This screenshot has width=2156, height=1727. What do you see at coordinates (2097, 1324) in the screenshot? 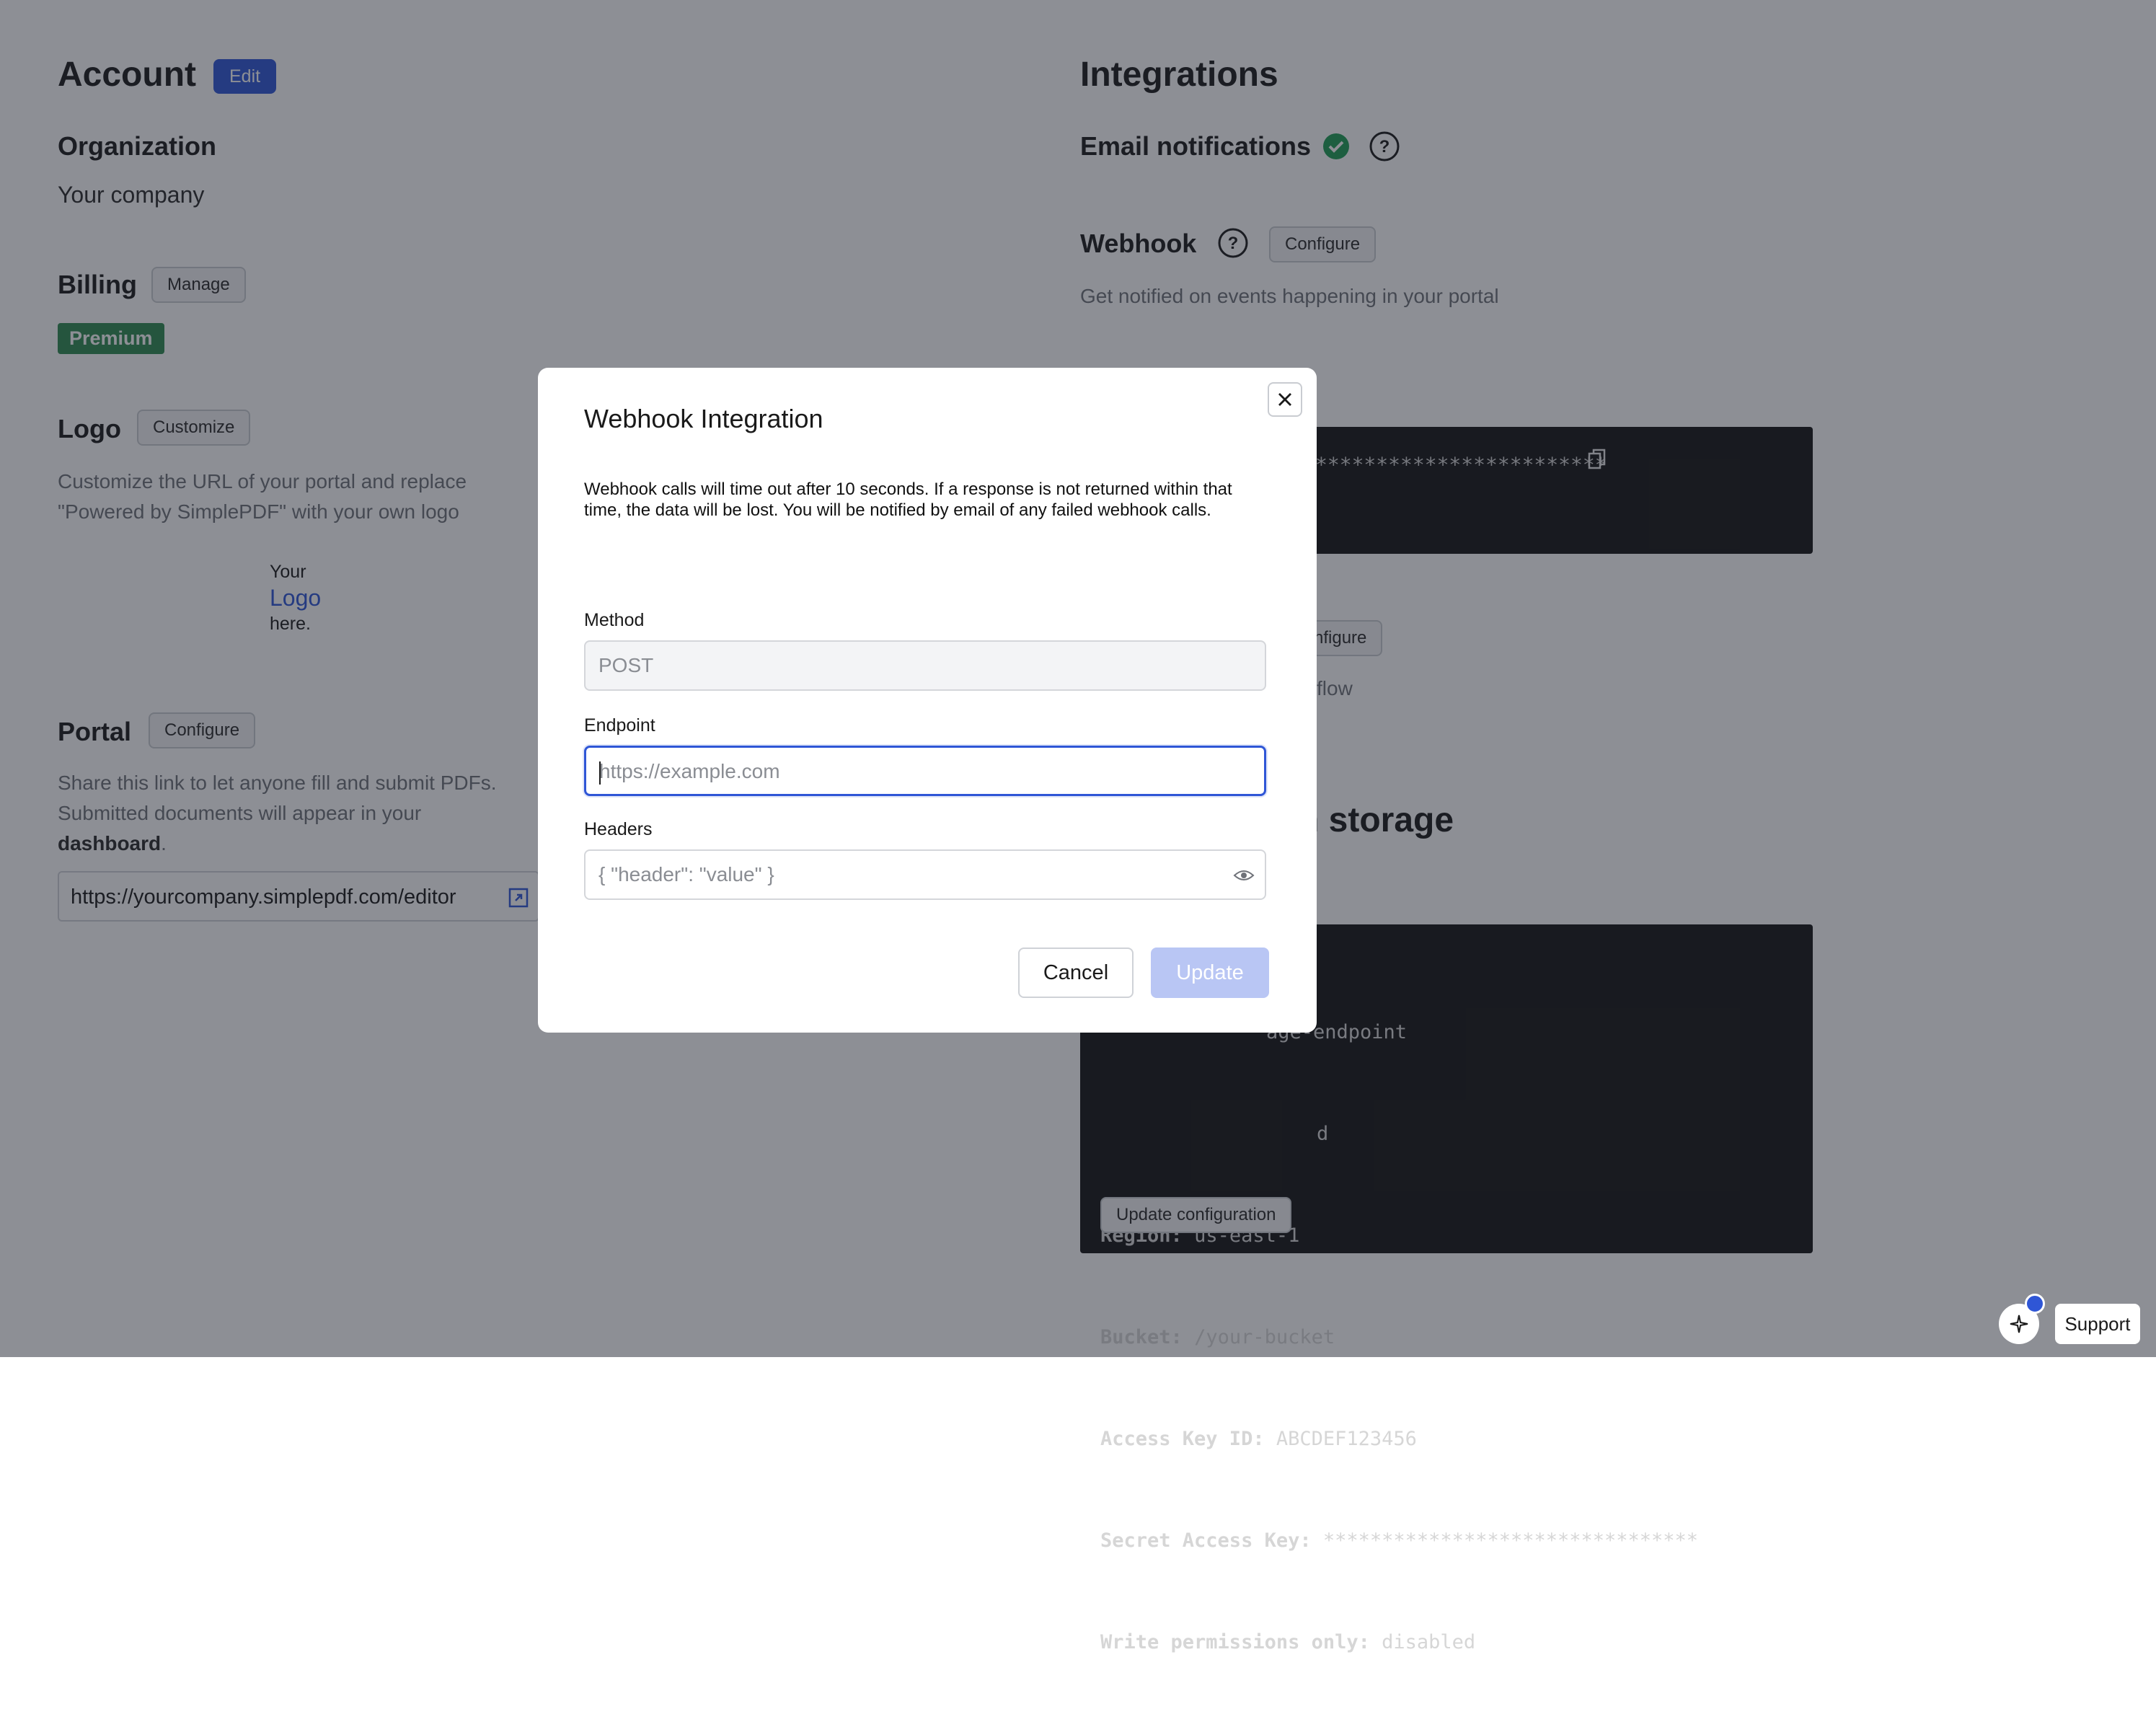
I see `support-button: Support` at bounding box center [2097, 1324].